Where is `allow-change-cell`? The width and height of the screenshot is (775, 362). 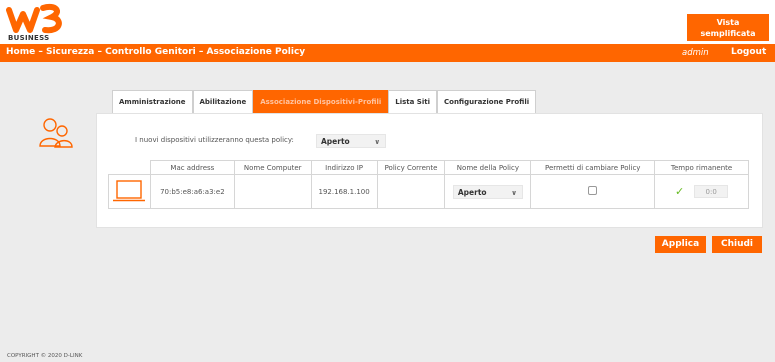
allow-change-cell is located at coordinates (593, 191).